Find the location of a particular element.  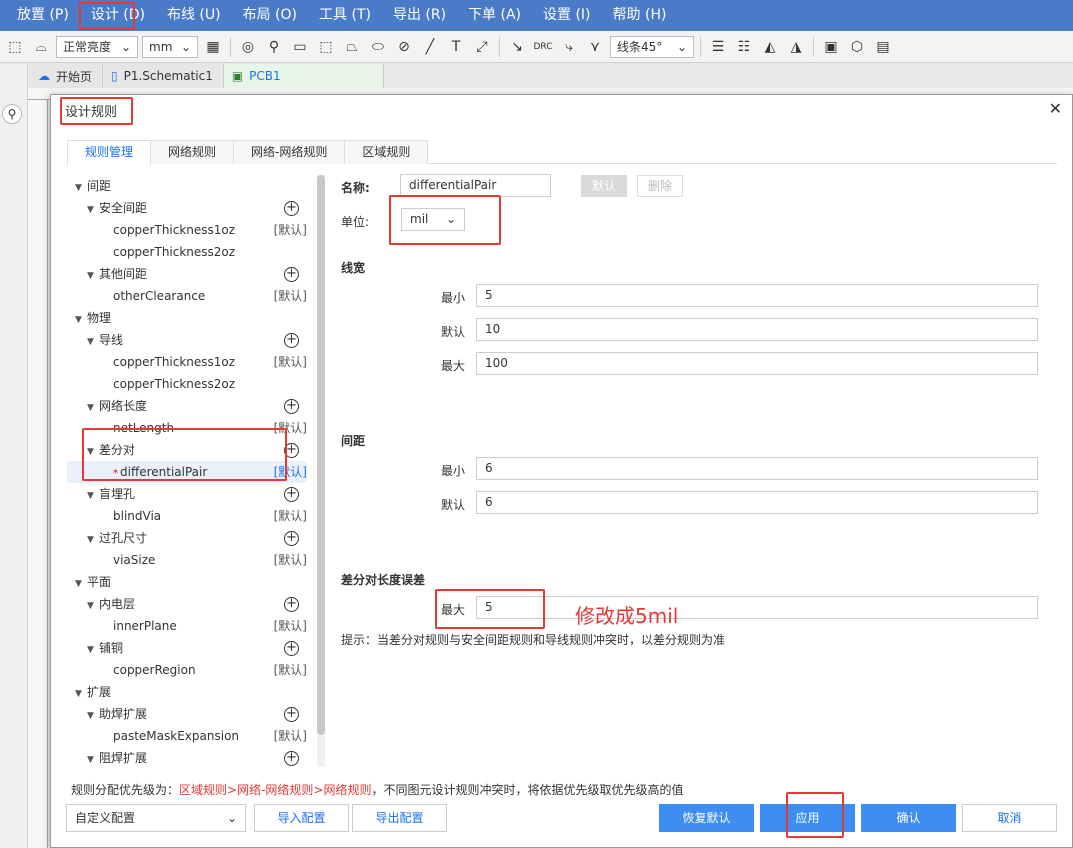

skew-max-input: 5 is located at coordinates (757, 607).